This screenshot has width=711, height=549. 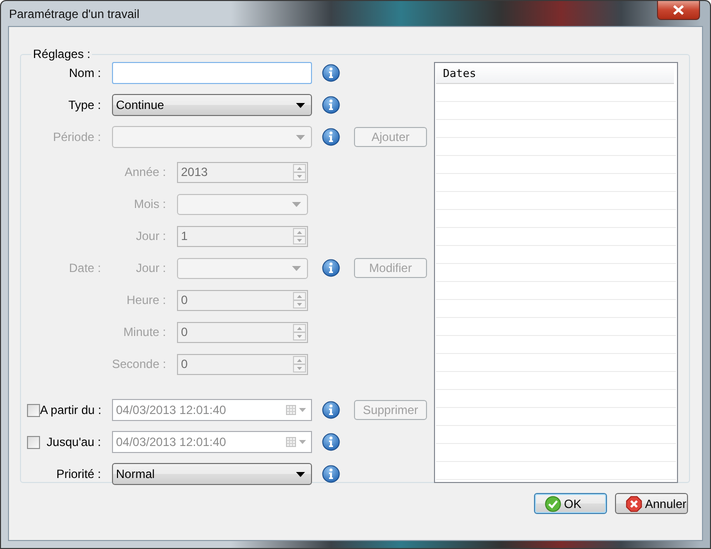 What do you see at coordinates (85, 105) in the screenshot?
I see `field-label: Type :` at bounding box center [85, 105].